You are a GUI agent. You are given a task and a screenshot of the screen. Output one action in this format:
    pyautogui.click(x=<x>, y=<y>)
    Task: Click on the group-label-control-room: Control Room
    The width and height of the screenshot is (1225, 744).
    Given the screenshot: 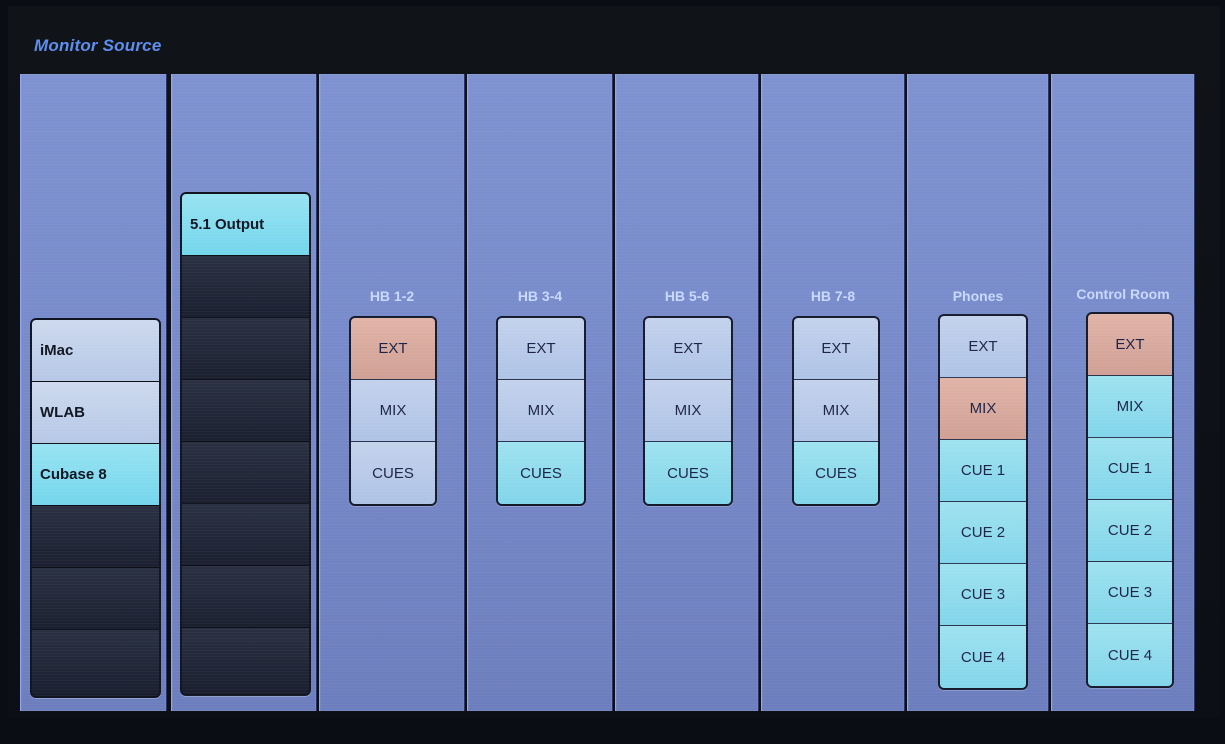 What is the action you would take?
    pyautogui.click(x=1123, y=294)
    